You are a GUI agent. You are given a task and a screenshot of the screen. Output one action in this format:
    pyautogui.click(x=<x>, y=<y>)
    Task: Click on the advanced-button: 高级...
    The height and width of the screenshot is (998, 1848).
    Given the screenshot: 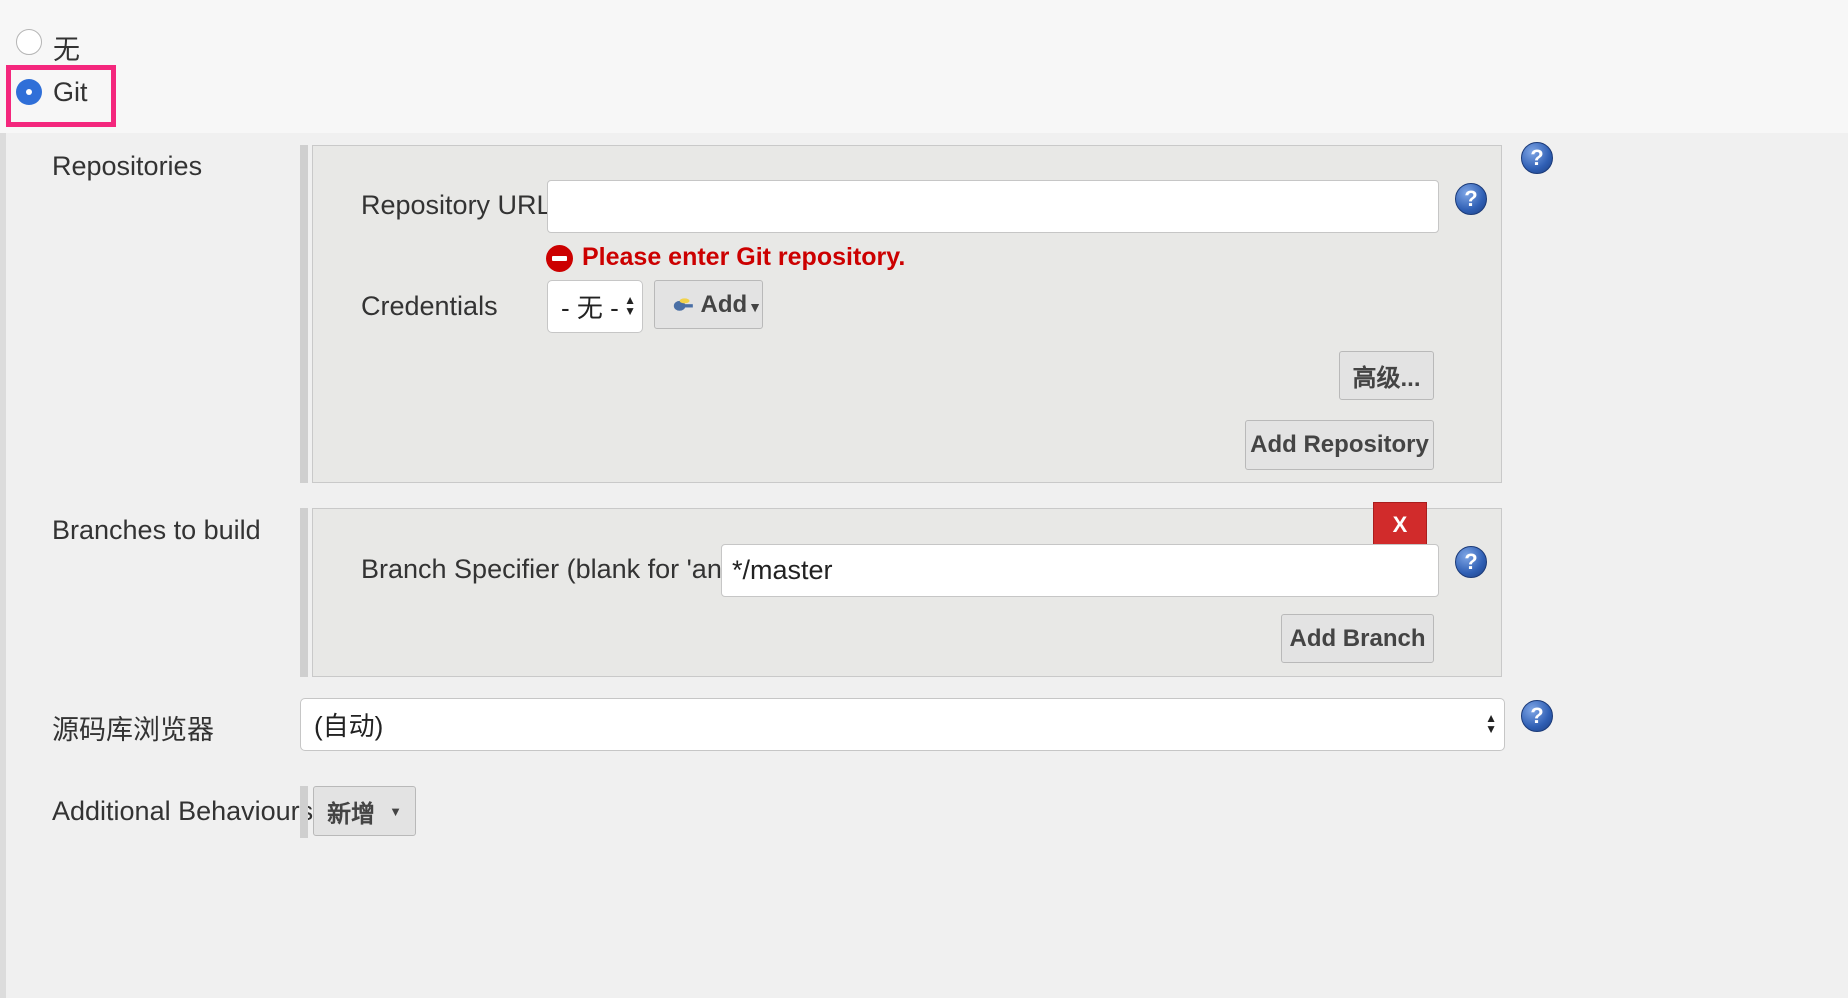 What is the action you would take?
    pyautogui.click(x=1386, y=375)
    